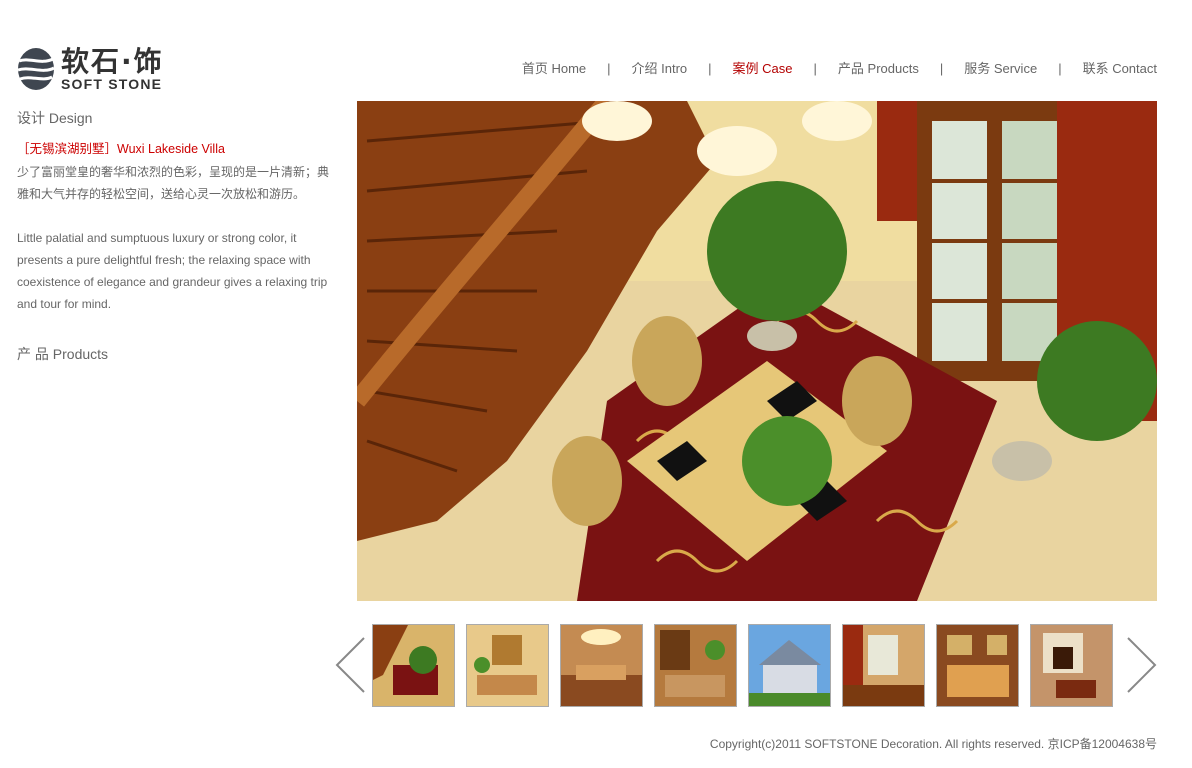  Describe the element at coordinates (554, 69) in the screenshot. I see `nav-home: 首页 Home` at that location.